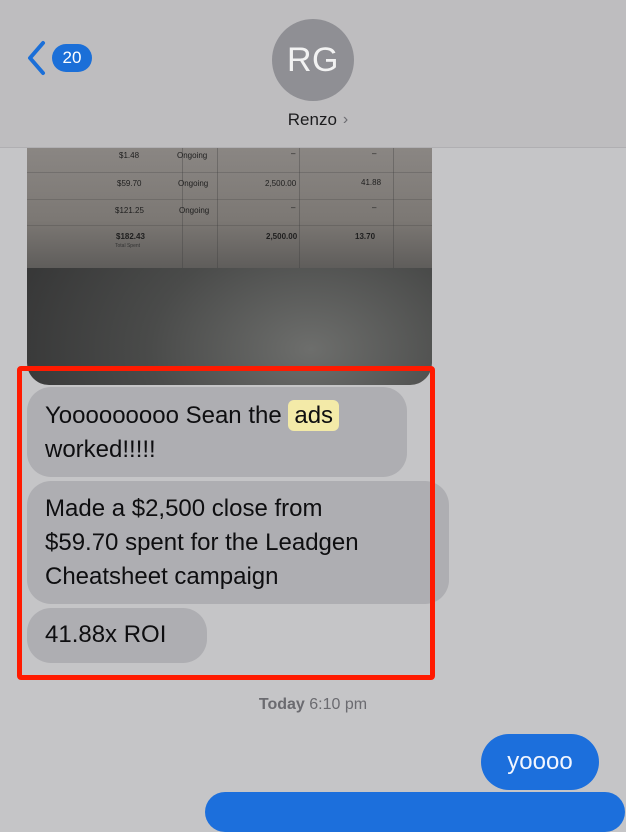 This screenshot has height=832, width=626. Describe the element at coordinates (167, 415) in the screenshot. I see `message-text: Yooooooooo Sean the` at that location.